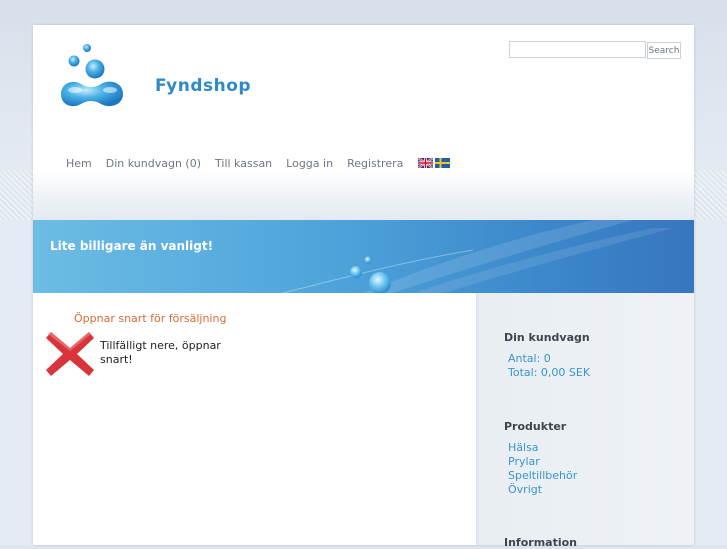  What do you see at coordinates (243, 163) in the screenshot?
I see `nav-item-checkout: Till kassan` at bounding box center [243, 163].